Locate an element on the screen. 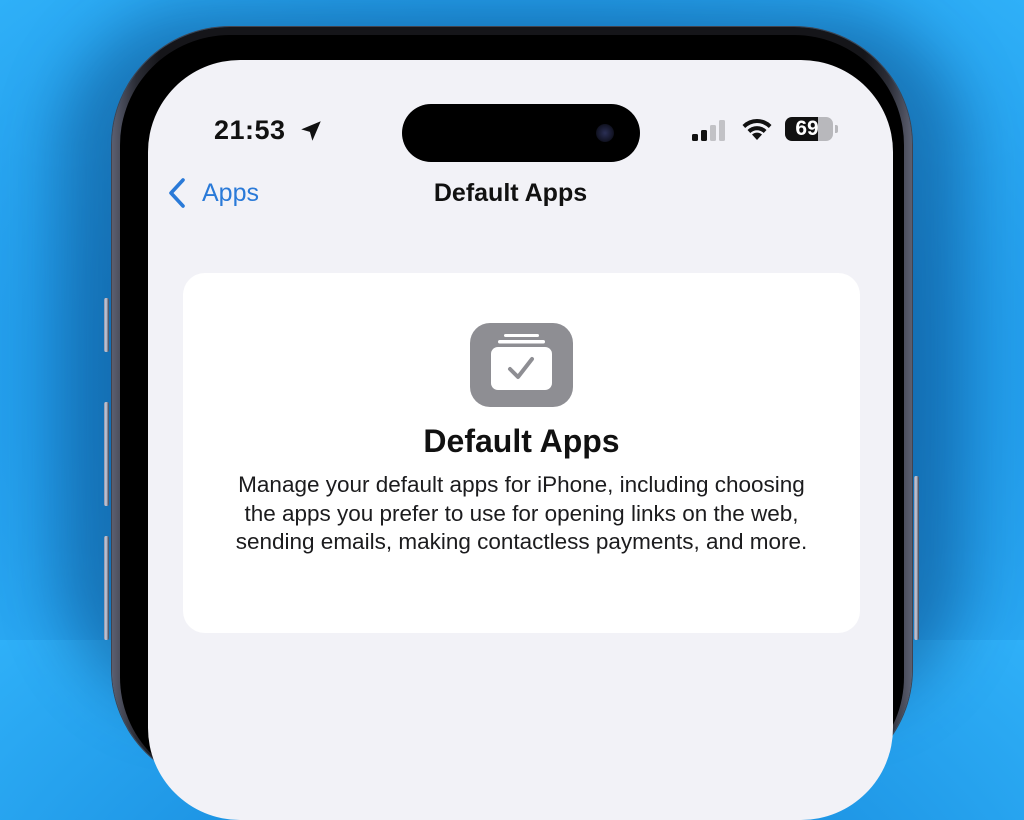  status-time: 21:53 is located at coordinates (250, 130).